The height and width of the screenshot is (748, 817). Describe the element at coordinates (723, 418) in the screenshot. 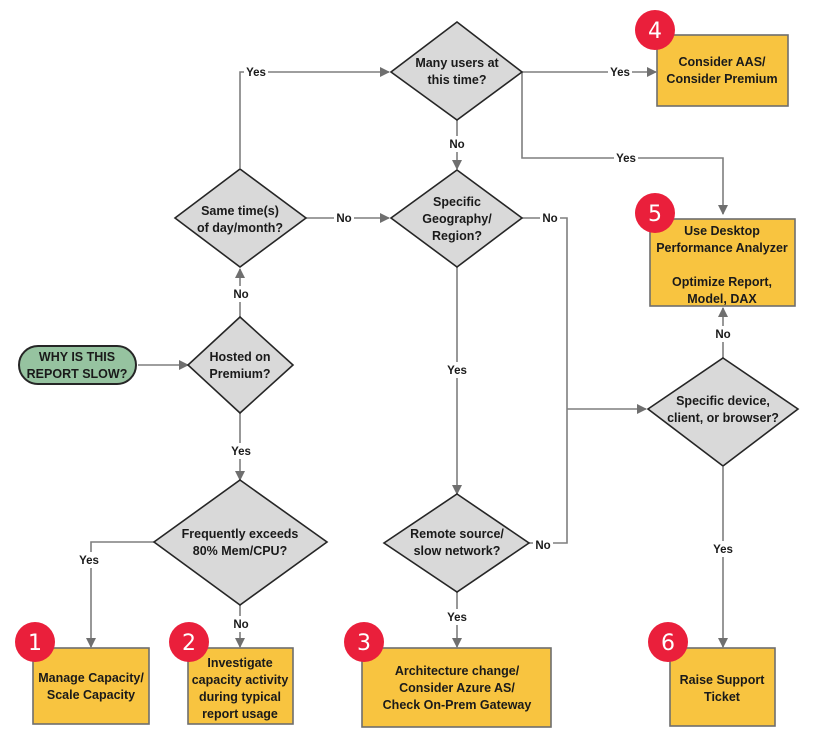

I see `decision-text: client, or browser?` at that location.